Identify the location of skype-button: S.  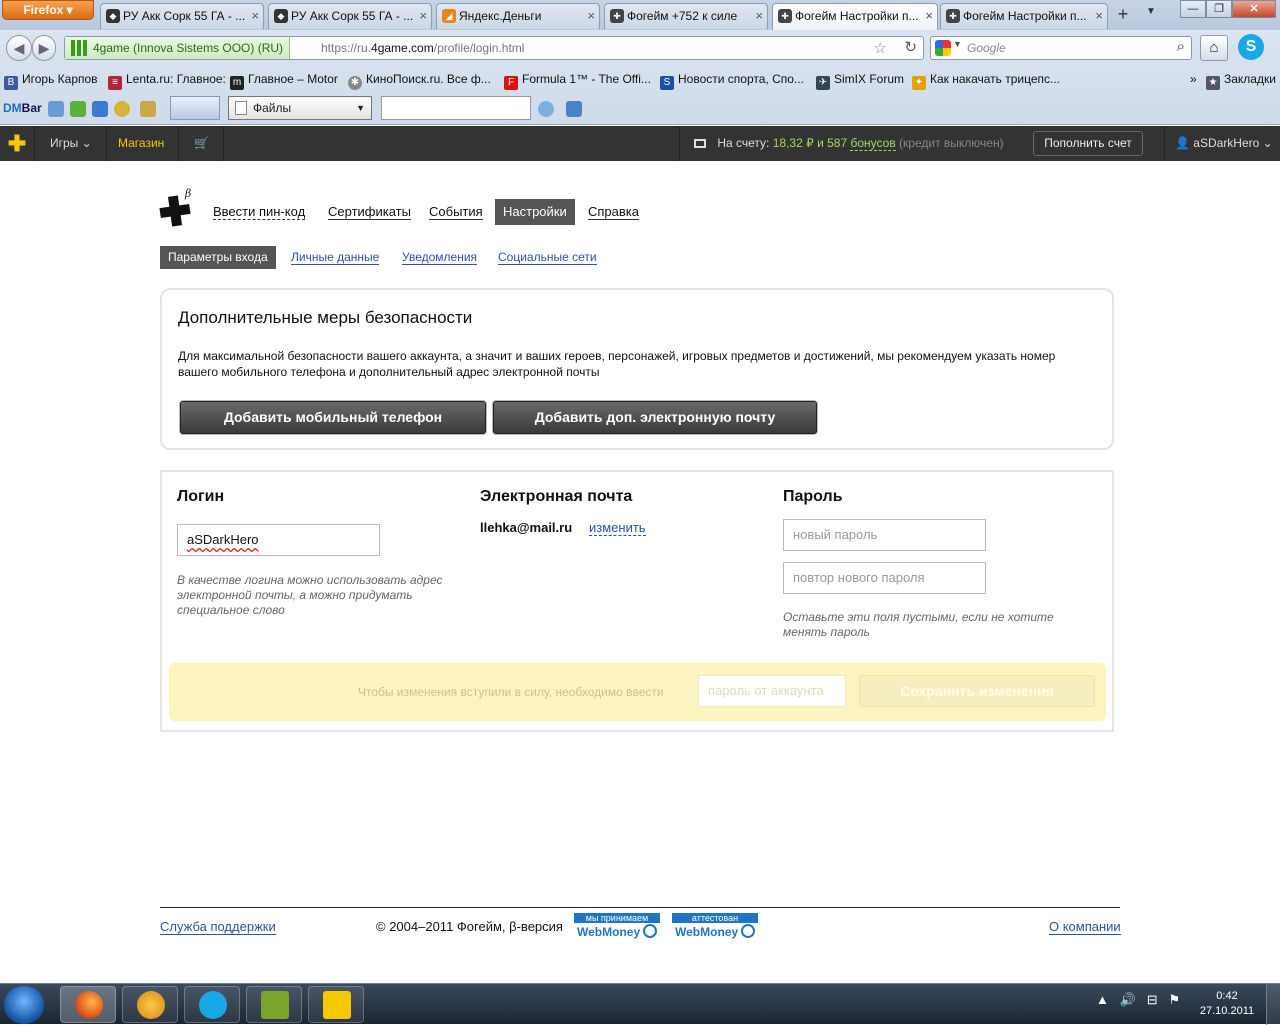
(1255, 48).